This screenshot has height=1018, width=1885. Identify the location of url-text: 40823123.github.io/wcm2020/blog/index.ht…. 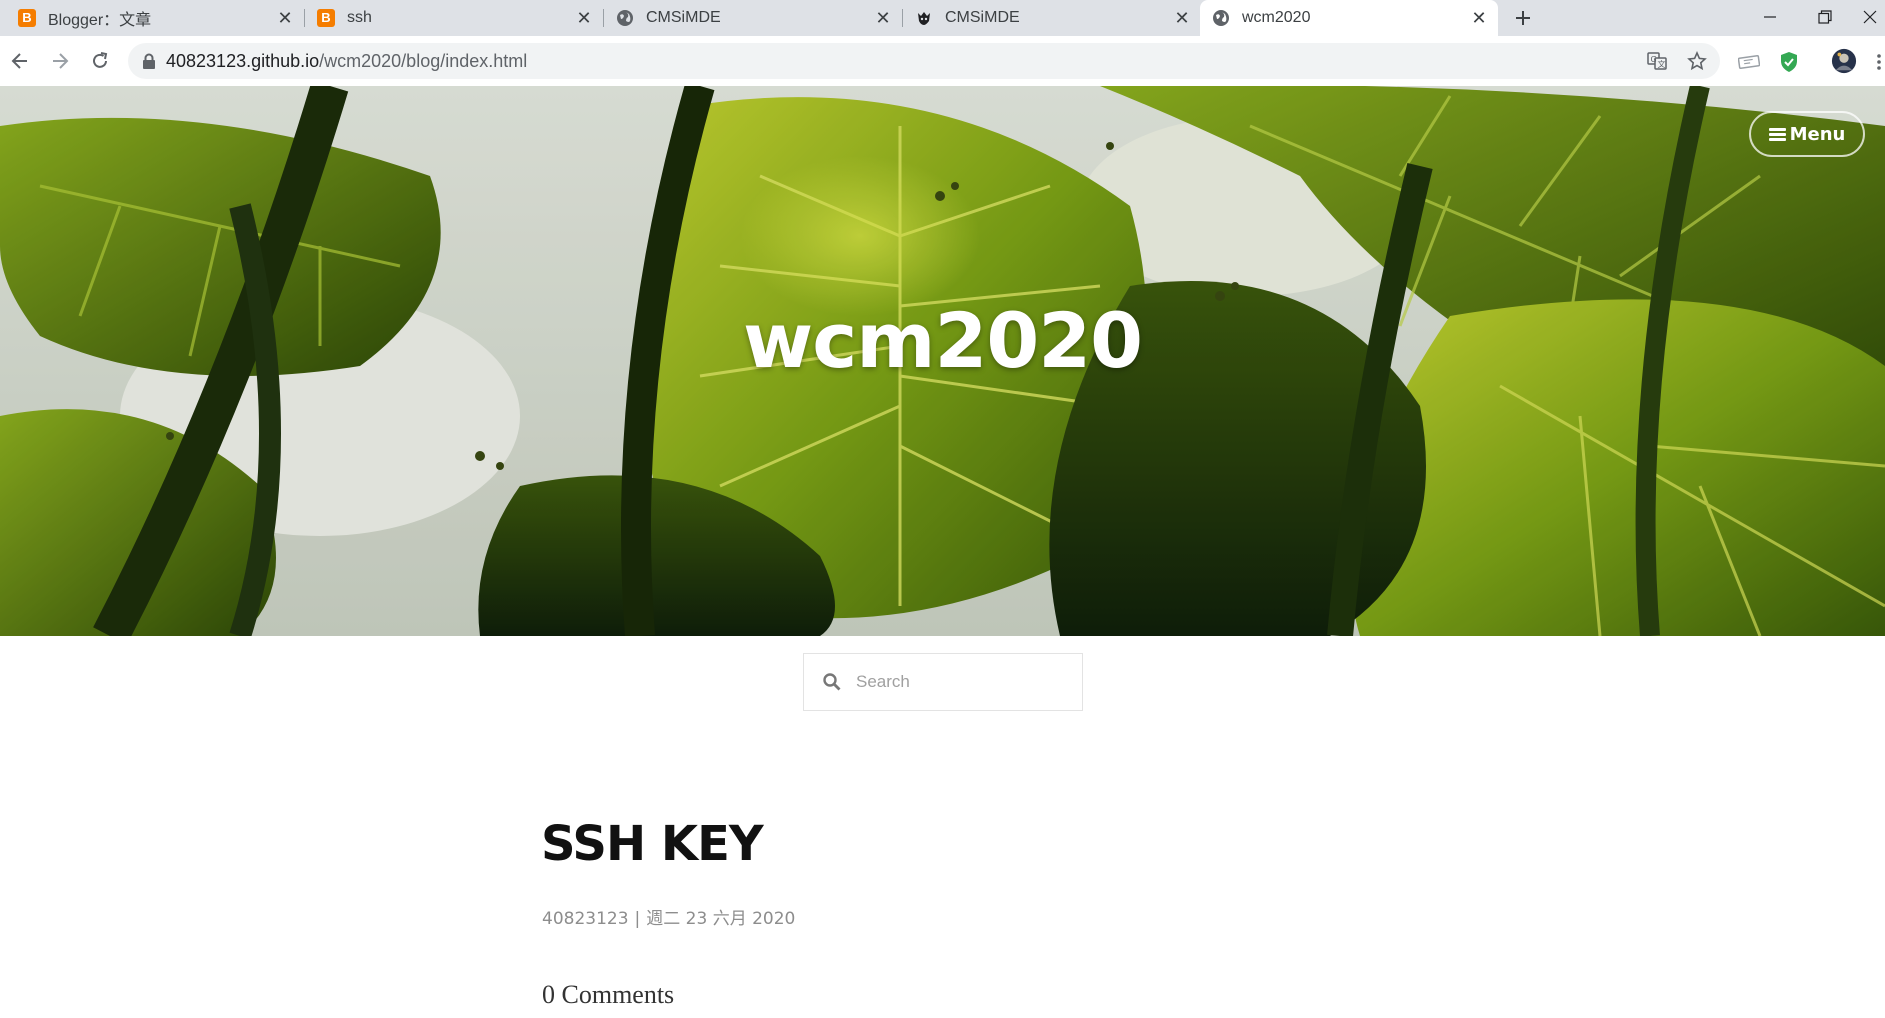
(346, 61).